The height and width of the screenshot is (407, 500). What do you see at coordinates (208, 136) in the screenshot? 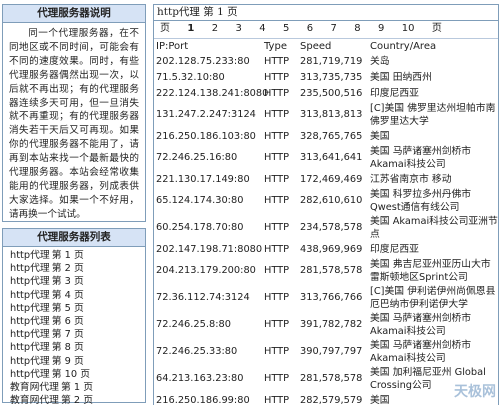
I see `ip-port-cell: 216.250.186.103:80` at bounding box center [208, 136].